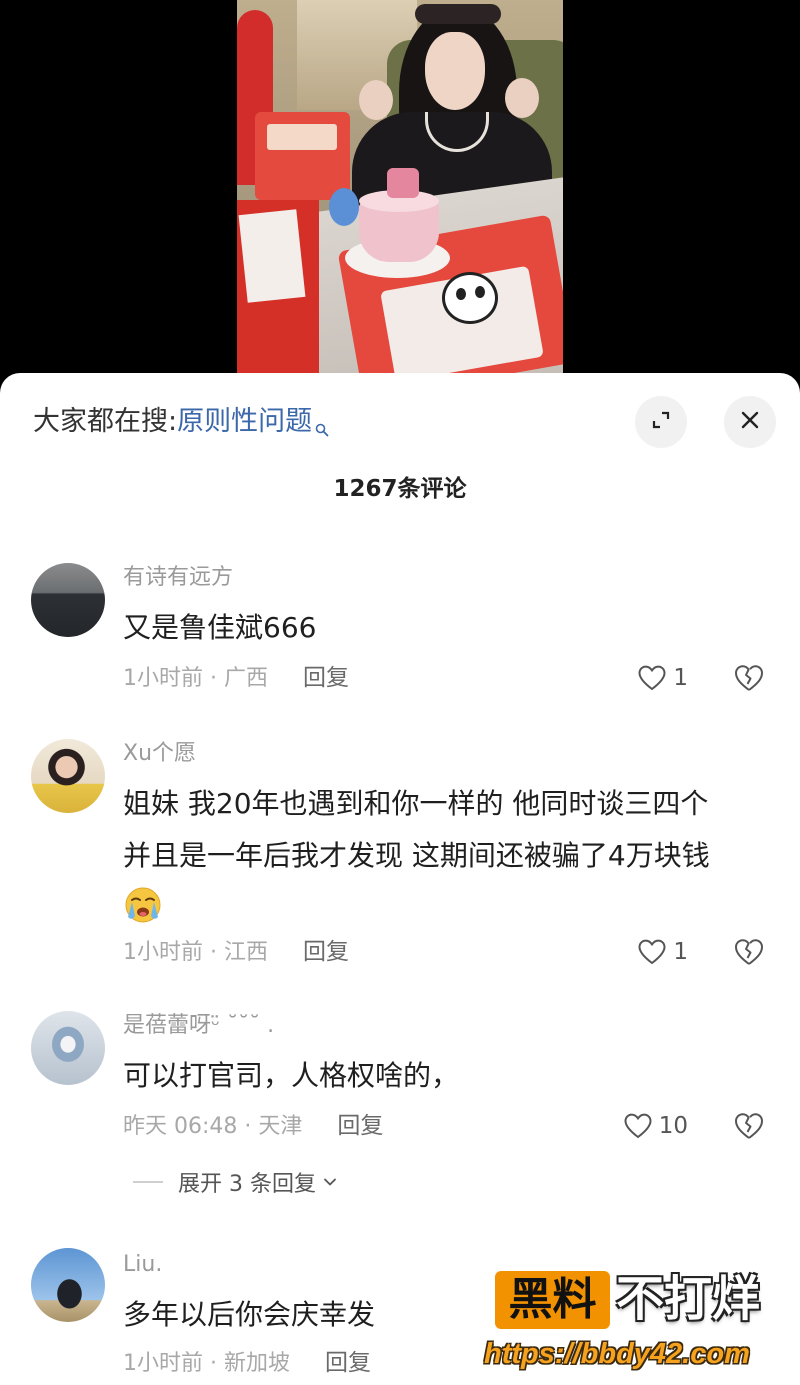  Describe the element at coordinates (461, 678) in the screenshot. I see `comment-meta-row: 1小时前 · 广西 回复 1` at that location.